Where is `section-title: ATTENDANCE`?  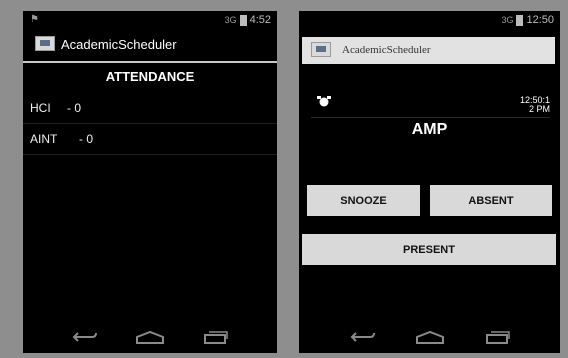
section-title: ATTENDANCE is located at coordinates (150, 76).